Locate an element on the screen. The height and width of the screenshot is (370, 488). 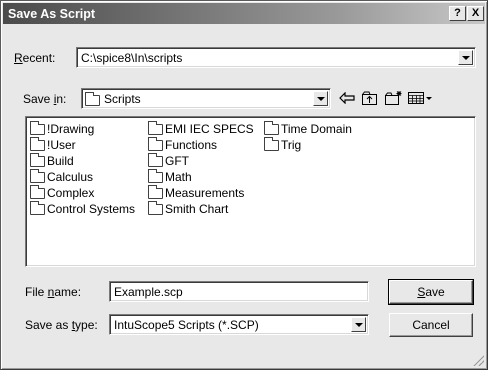
save-in-label: Save in: is located at coordinates (45, 99).